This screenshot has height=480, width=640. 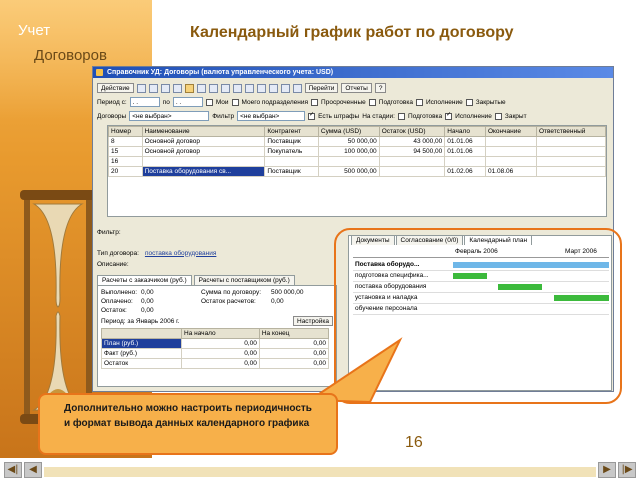 What do you see at coordinates (215, 363) in the screenshot?
I see `table-row: Остаток 0,00 0,00` at bounding box center [215, 363].